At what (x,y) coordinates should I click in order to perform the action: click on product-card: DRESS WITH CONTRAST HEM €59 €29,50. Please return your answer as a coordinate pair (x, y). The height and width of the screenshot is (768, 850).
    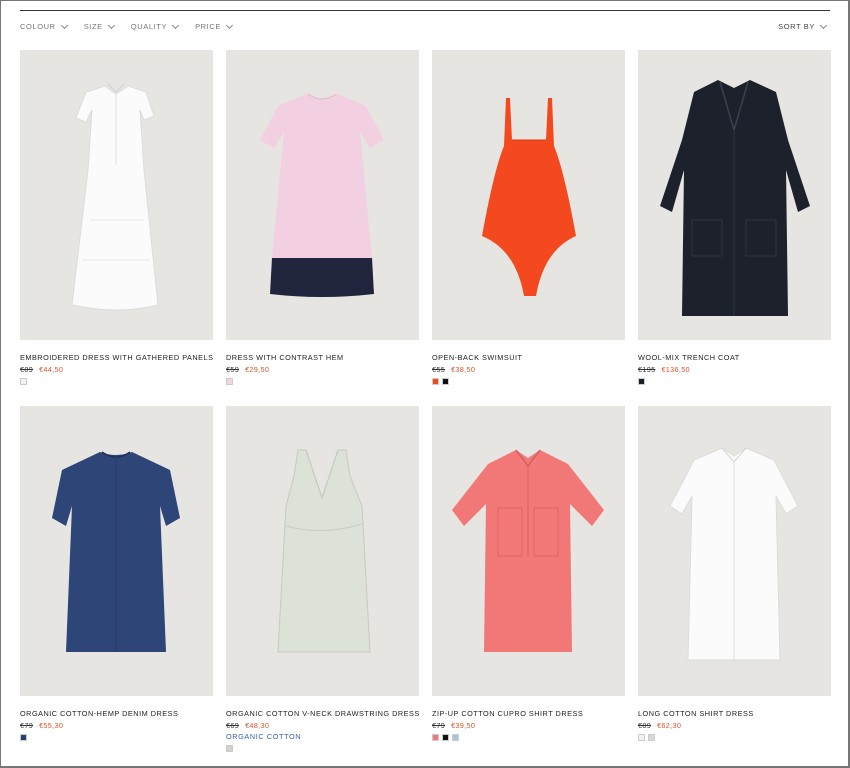
    Looking at the image, I should click on (322, 228).